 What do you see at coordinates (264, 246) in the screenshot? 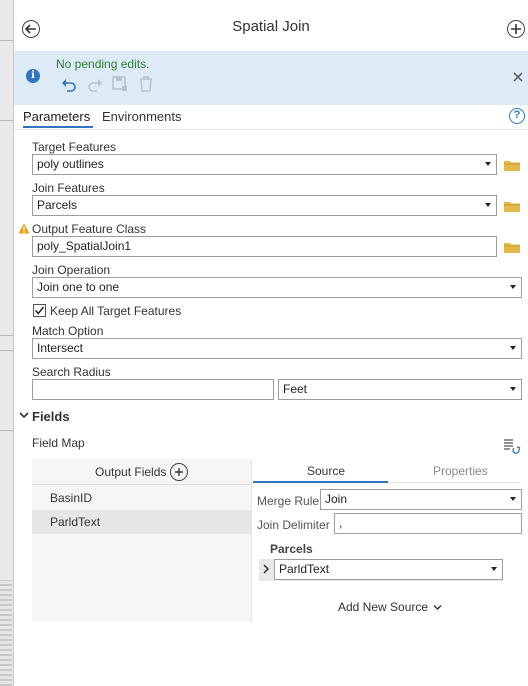
I see `output-feature-class-input: poly_SpatialJoin1` at bounding box center [264, 246].